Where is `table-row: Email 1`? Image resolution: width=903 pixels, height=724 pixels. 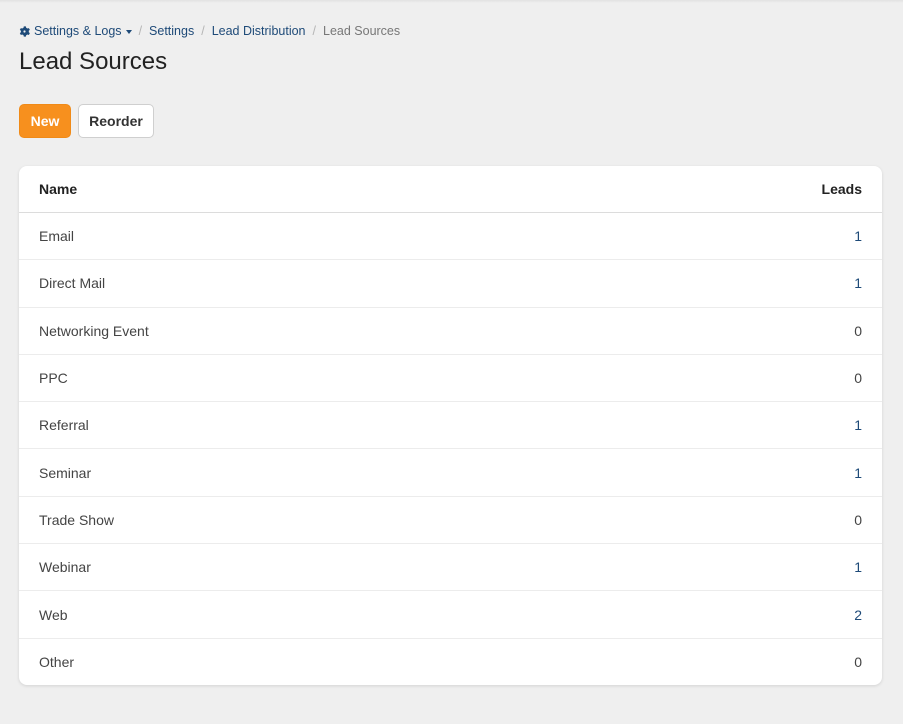 table-row: Email 1 is located at coordinates (450, 237).